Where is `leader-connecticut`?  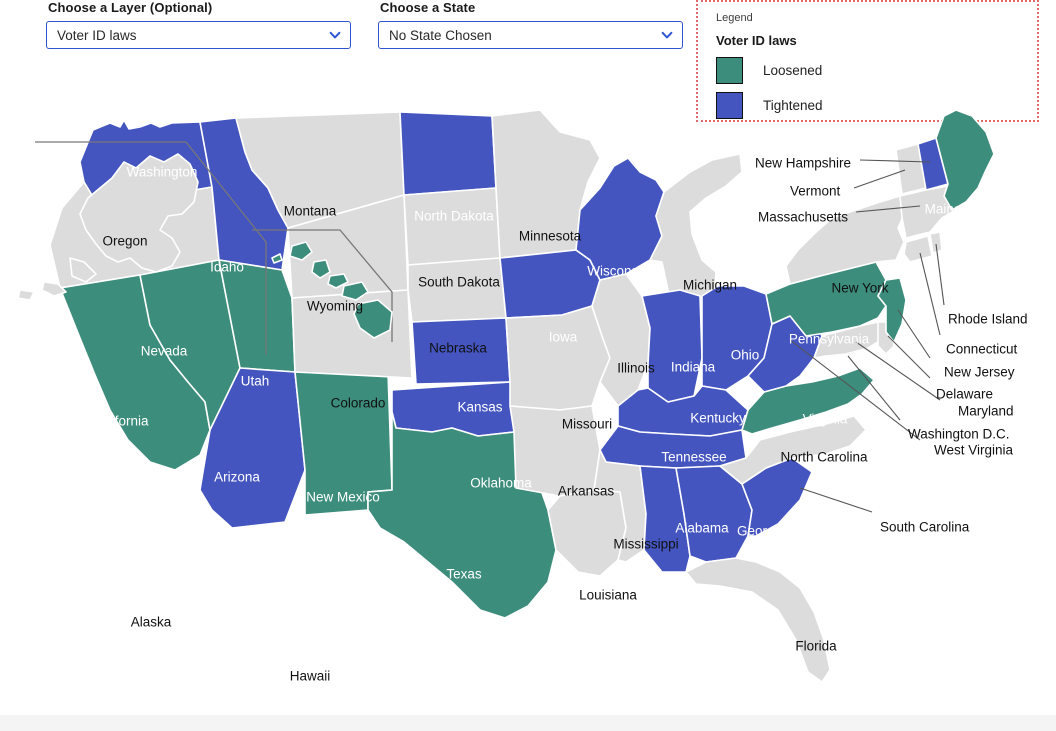 leader-connecticut is located at coordinates (930, 294).